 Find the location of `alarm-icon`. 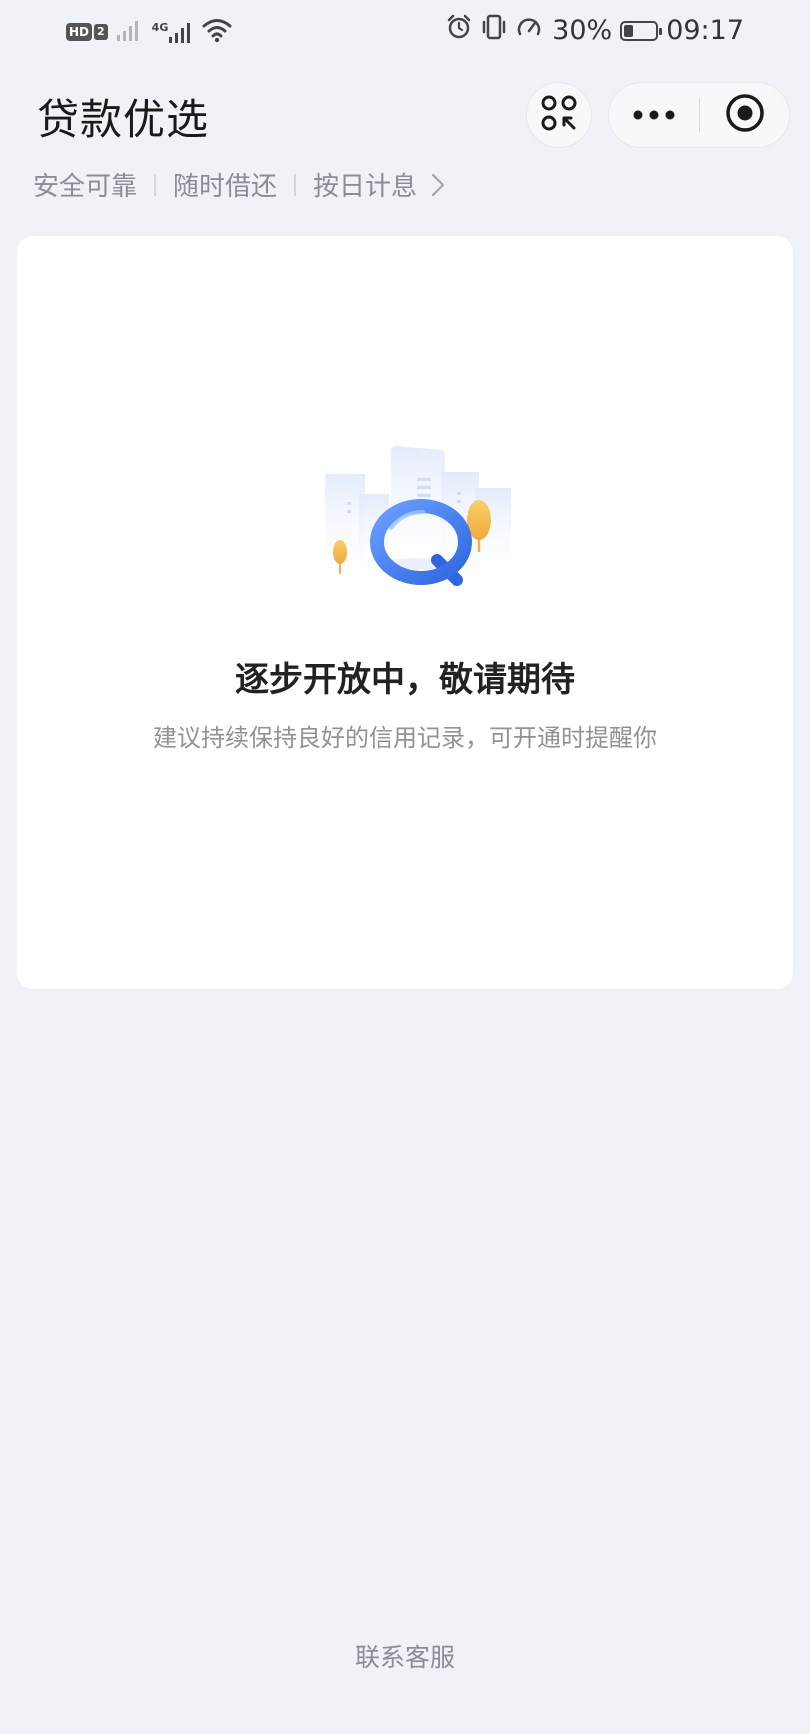

alarm-icon is located at coordinates (459, 30).